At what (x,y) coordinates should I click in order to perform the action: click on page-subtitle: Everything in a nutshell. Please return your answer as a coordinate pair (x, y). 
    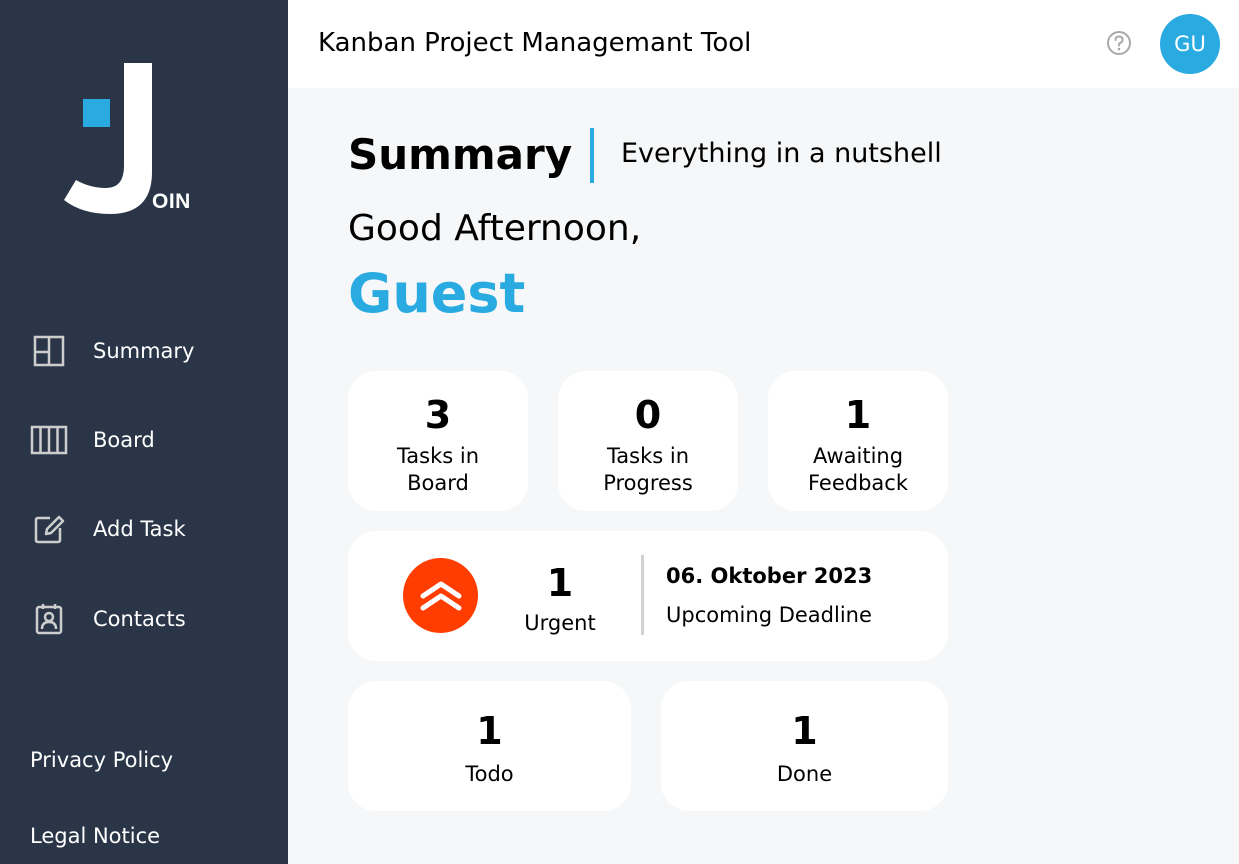
    Looking at the image, I should click on (781, 153).